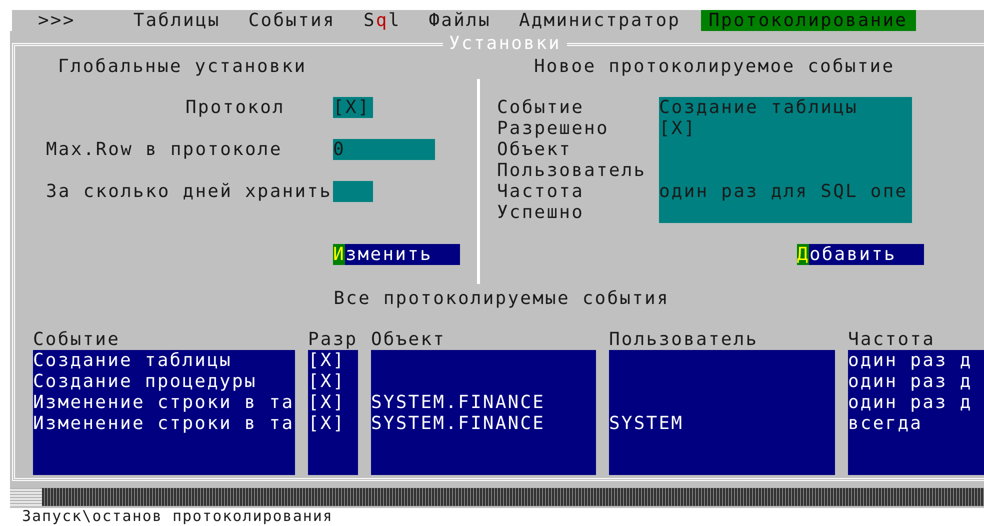 This screenshot has height=526, width=984. I want to click on status-text: Запуск\останов протоколирования, so click(177, 516).